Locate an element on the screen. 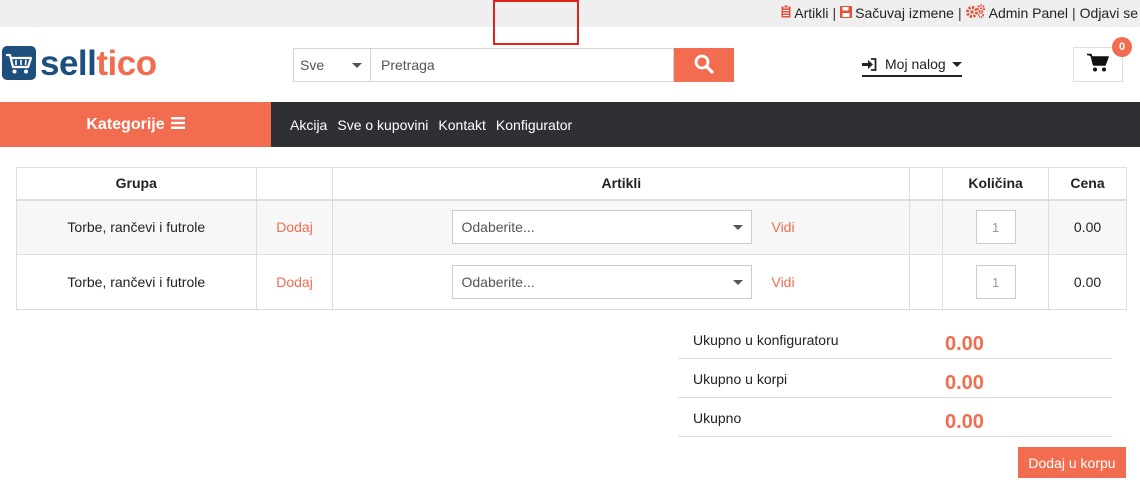 This screenshot has width=1140, height=483. table-header-row: Grupa Artikli Količina Cena is located at coordinates (571, 184).